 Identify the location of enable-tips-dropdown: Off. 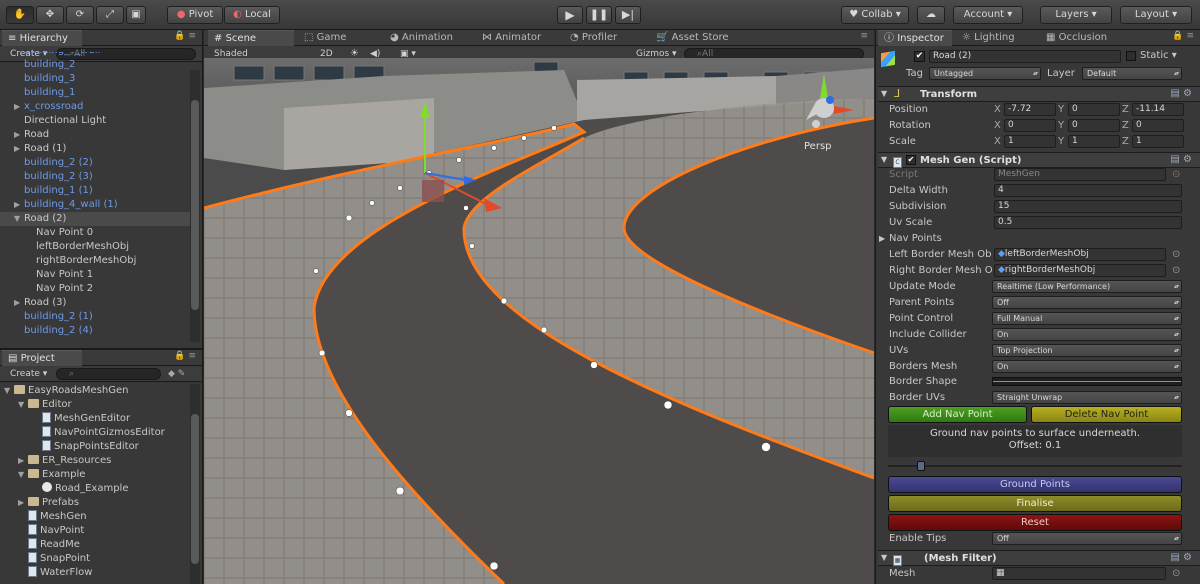
(1087, 538).